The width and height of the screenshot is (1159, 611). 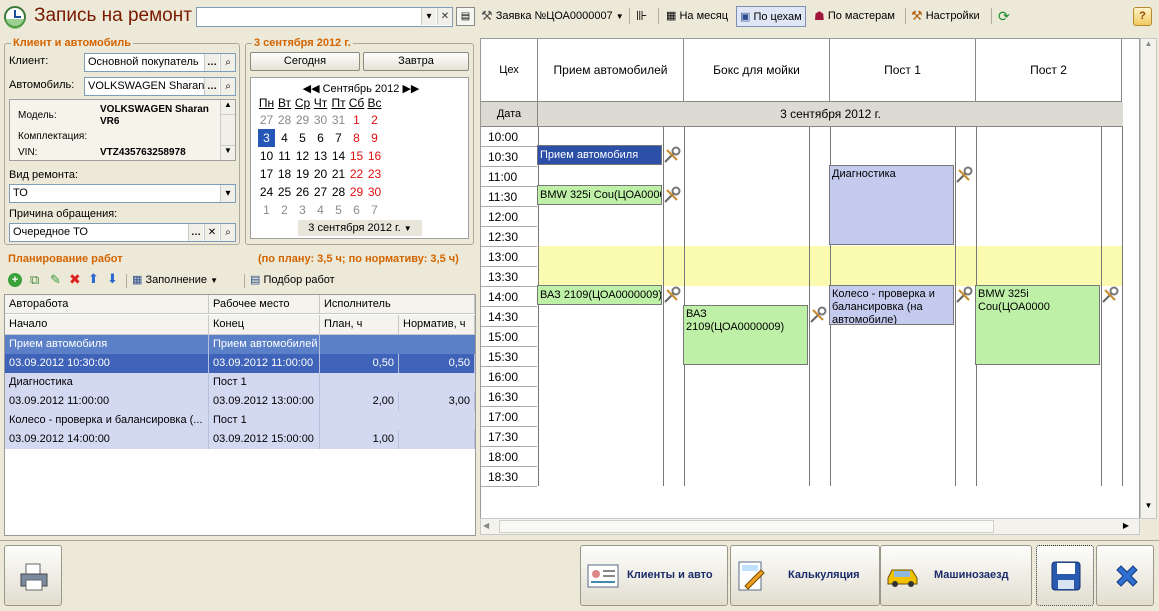 I want to click on table-cell: Прием автомобилей, so click(x=264, y=344).